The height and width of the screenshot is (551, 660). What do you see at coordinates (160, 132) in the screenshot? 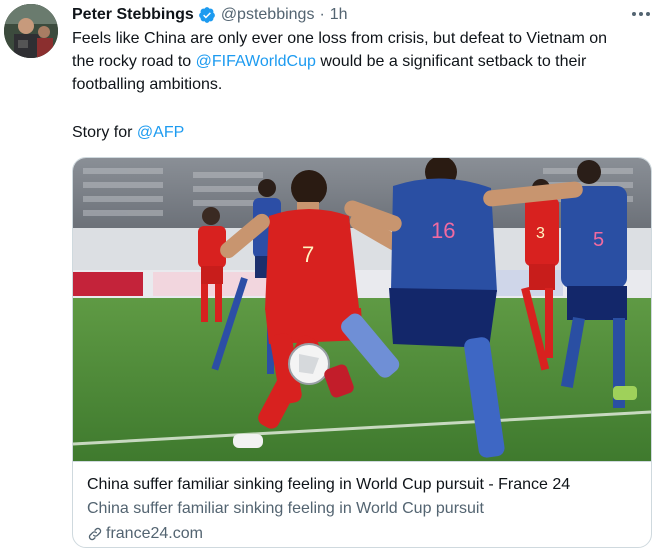
I see `mention-link-afp: @AFP` at bounding box center [160, 132].